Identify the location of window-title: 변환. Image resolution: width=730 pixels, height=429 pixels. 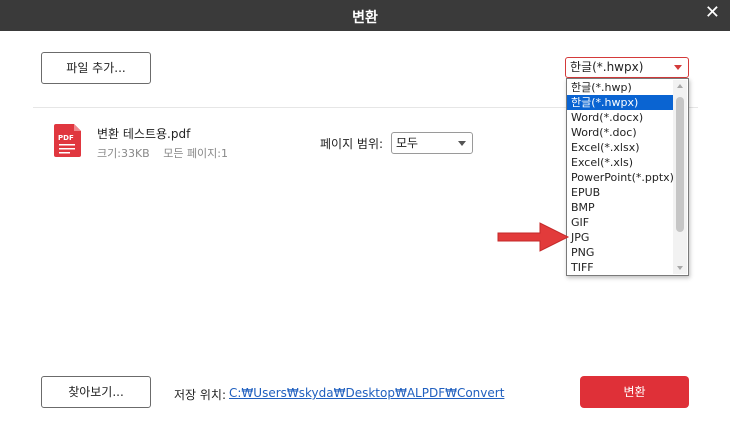
(365, 18).